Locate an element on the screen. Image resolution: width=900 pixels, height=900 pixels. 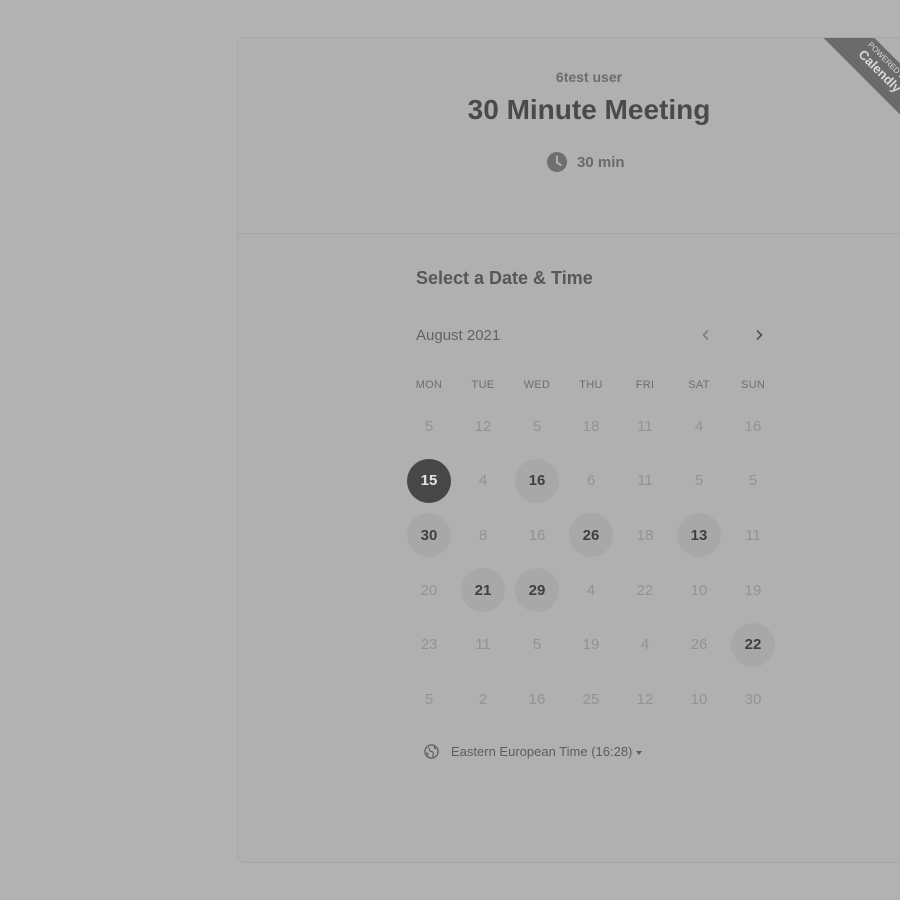
weekday-label: SAT is located at coordinates (699, 385).